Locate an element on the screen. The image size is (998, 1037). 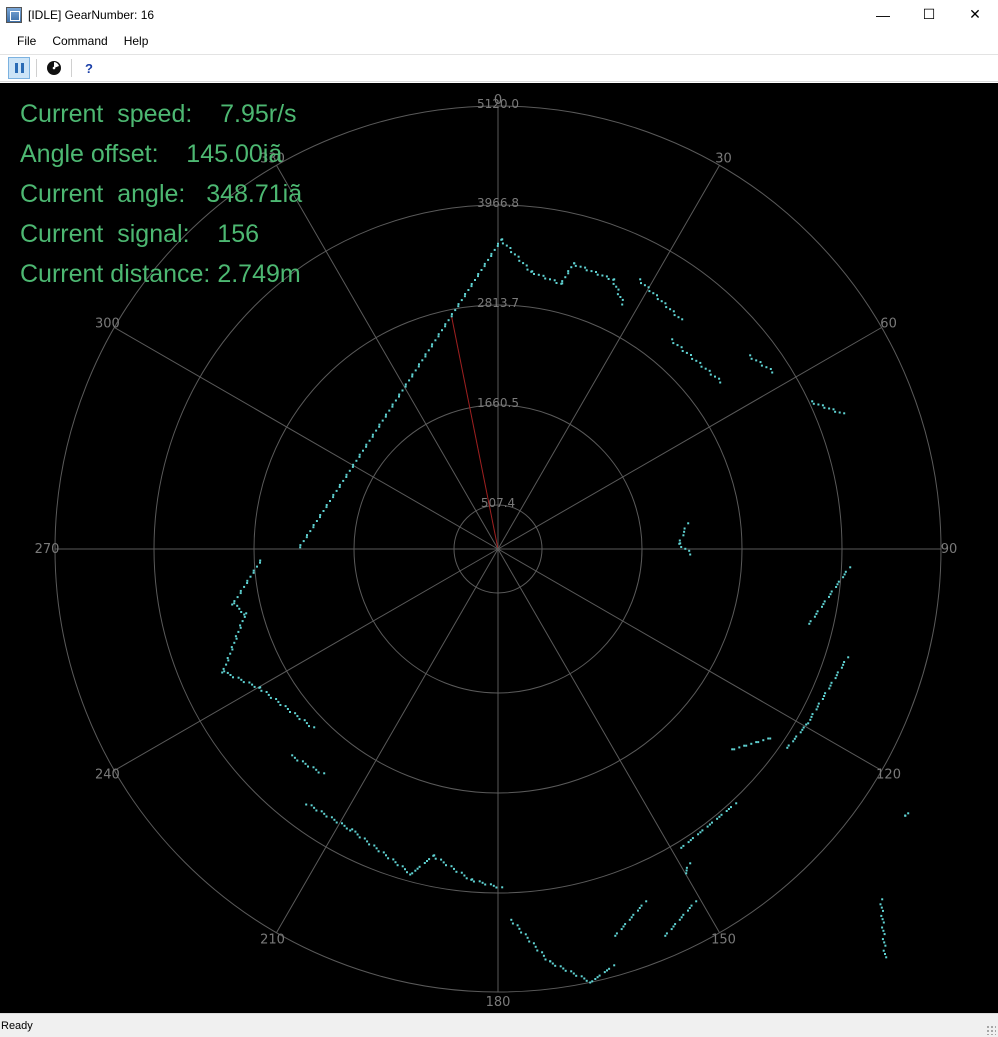
maximize-button: ☐ is located at coordinates (929, 14).